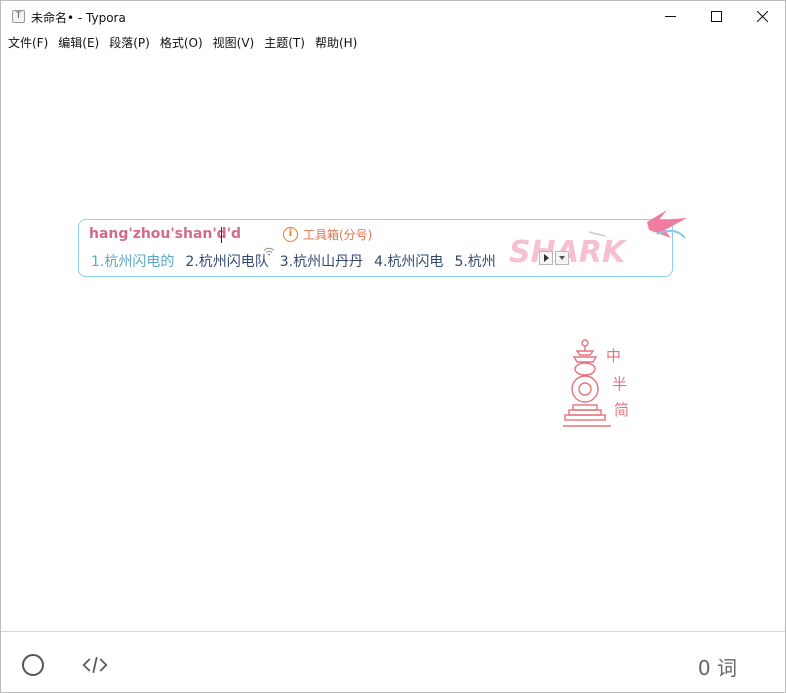 The width and height of the screenshot is (786, 693). I want to click on ime-candidate-list: 1.杭州闪电的 2.杭州闪电队 3.杭州山丹丹 4.杭州闪电 5.杭州, so click(299, 259).